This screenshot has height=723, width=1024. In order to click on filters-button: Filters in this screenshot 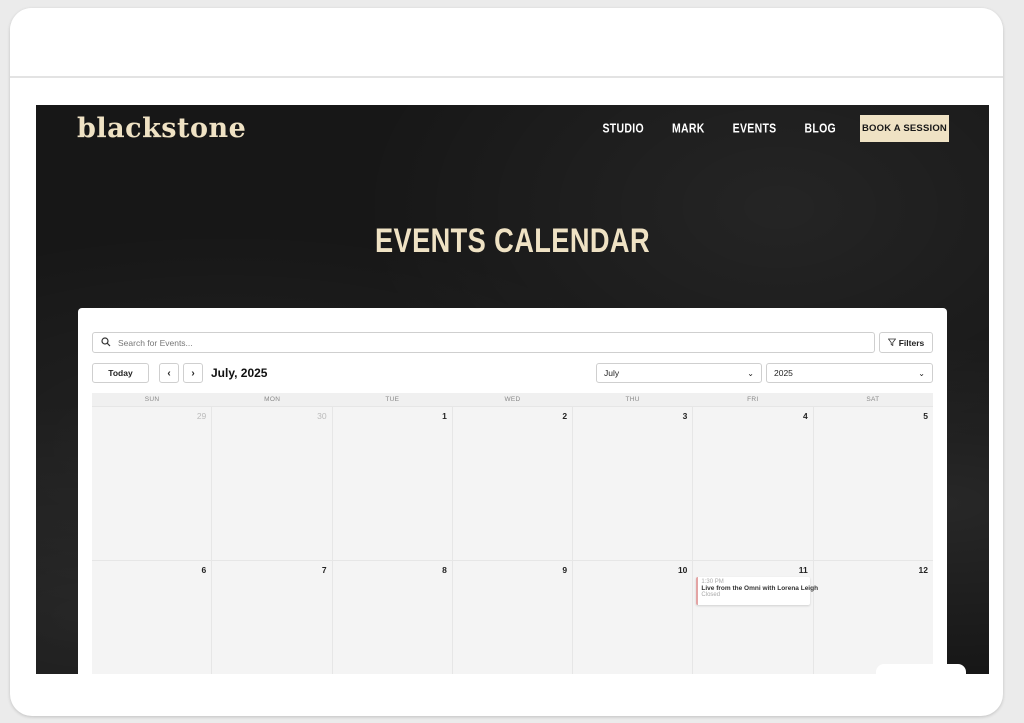, I will do `click(906, 342)`.